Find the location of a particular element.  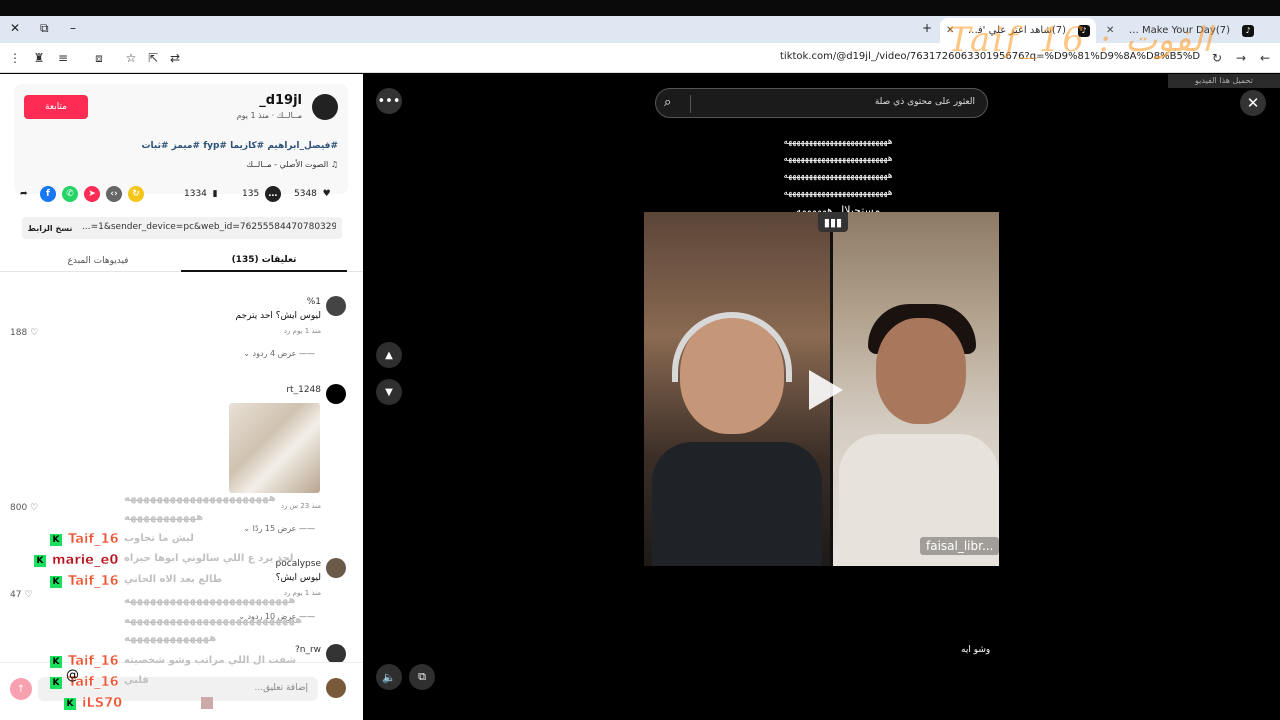

volume-icon: 🔈 is located at coordinates (389, 677).